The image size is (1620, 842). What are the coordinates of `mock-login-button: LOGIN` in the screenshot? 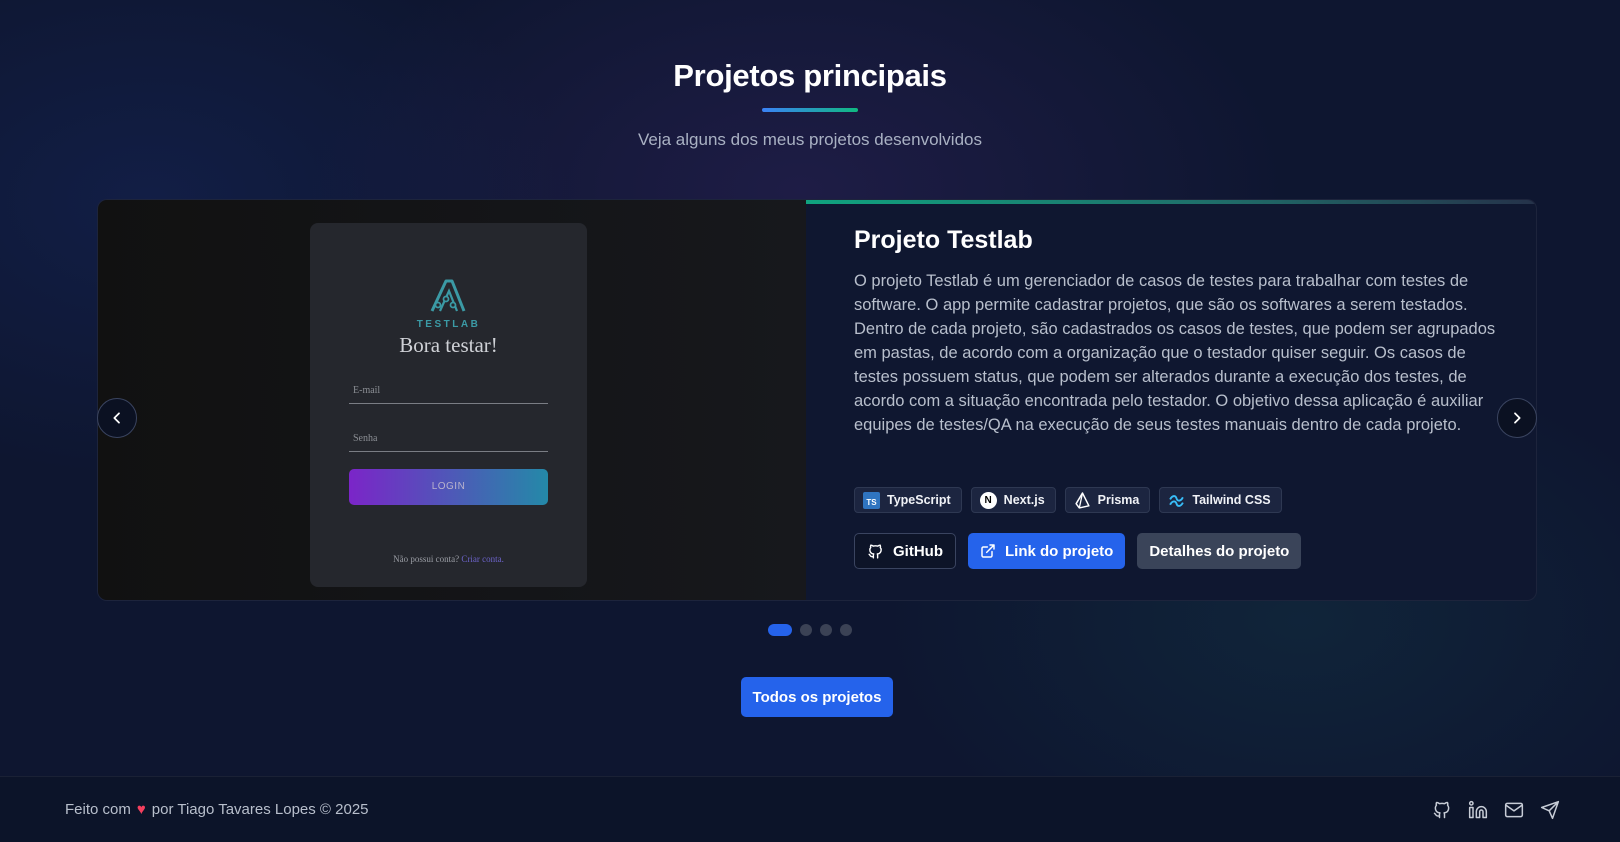 It's located at (448, 487).